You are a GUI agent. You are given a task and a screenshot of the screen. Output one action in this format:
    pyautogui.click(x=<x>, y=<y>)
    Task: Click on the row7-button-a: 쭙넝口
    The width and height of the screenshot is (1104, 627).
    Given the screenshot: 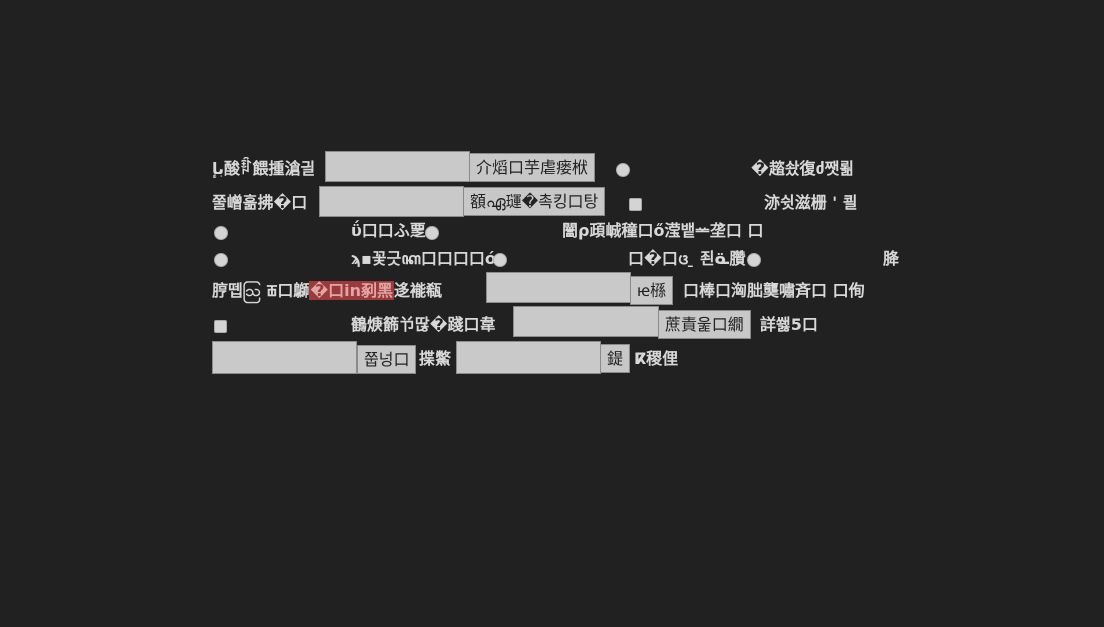 What is the action you would take?
    pyautogui.click(x=387, y=359)
    